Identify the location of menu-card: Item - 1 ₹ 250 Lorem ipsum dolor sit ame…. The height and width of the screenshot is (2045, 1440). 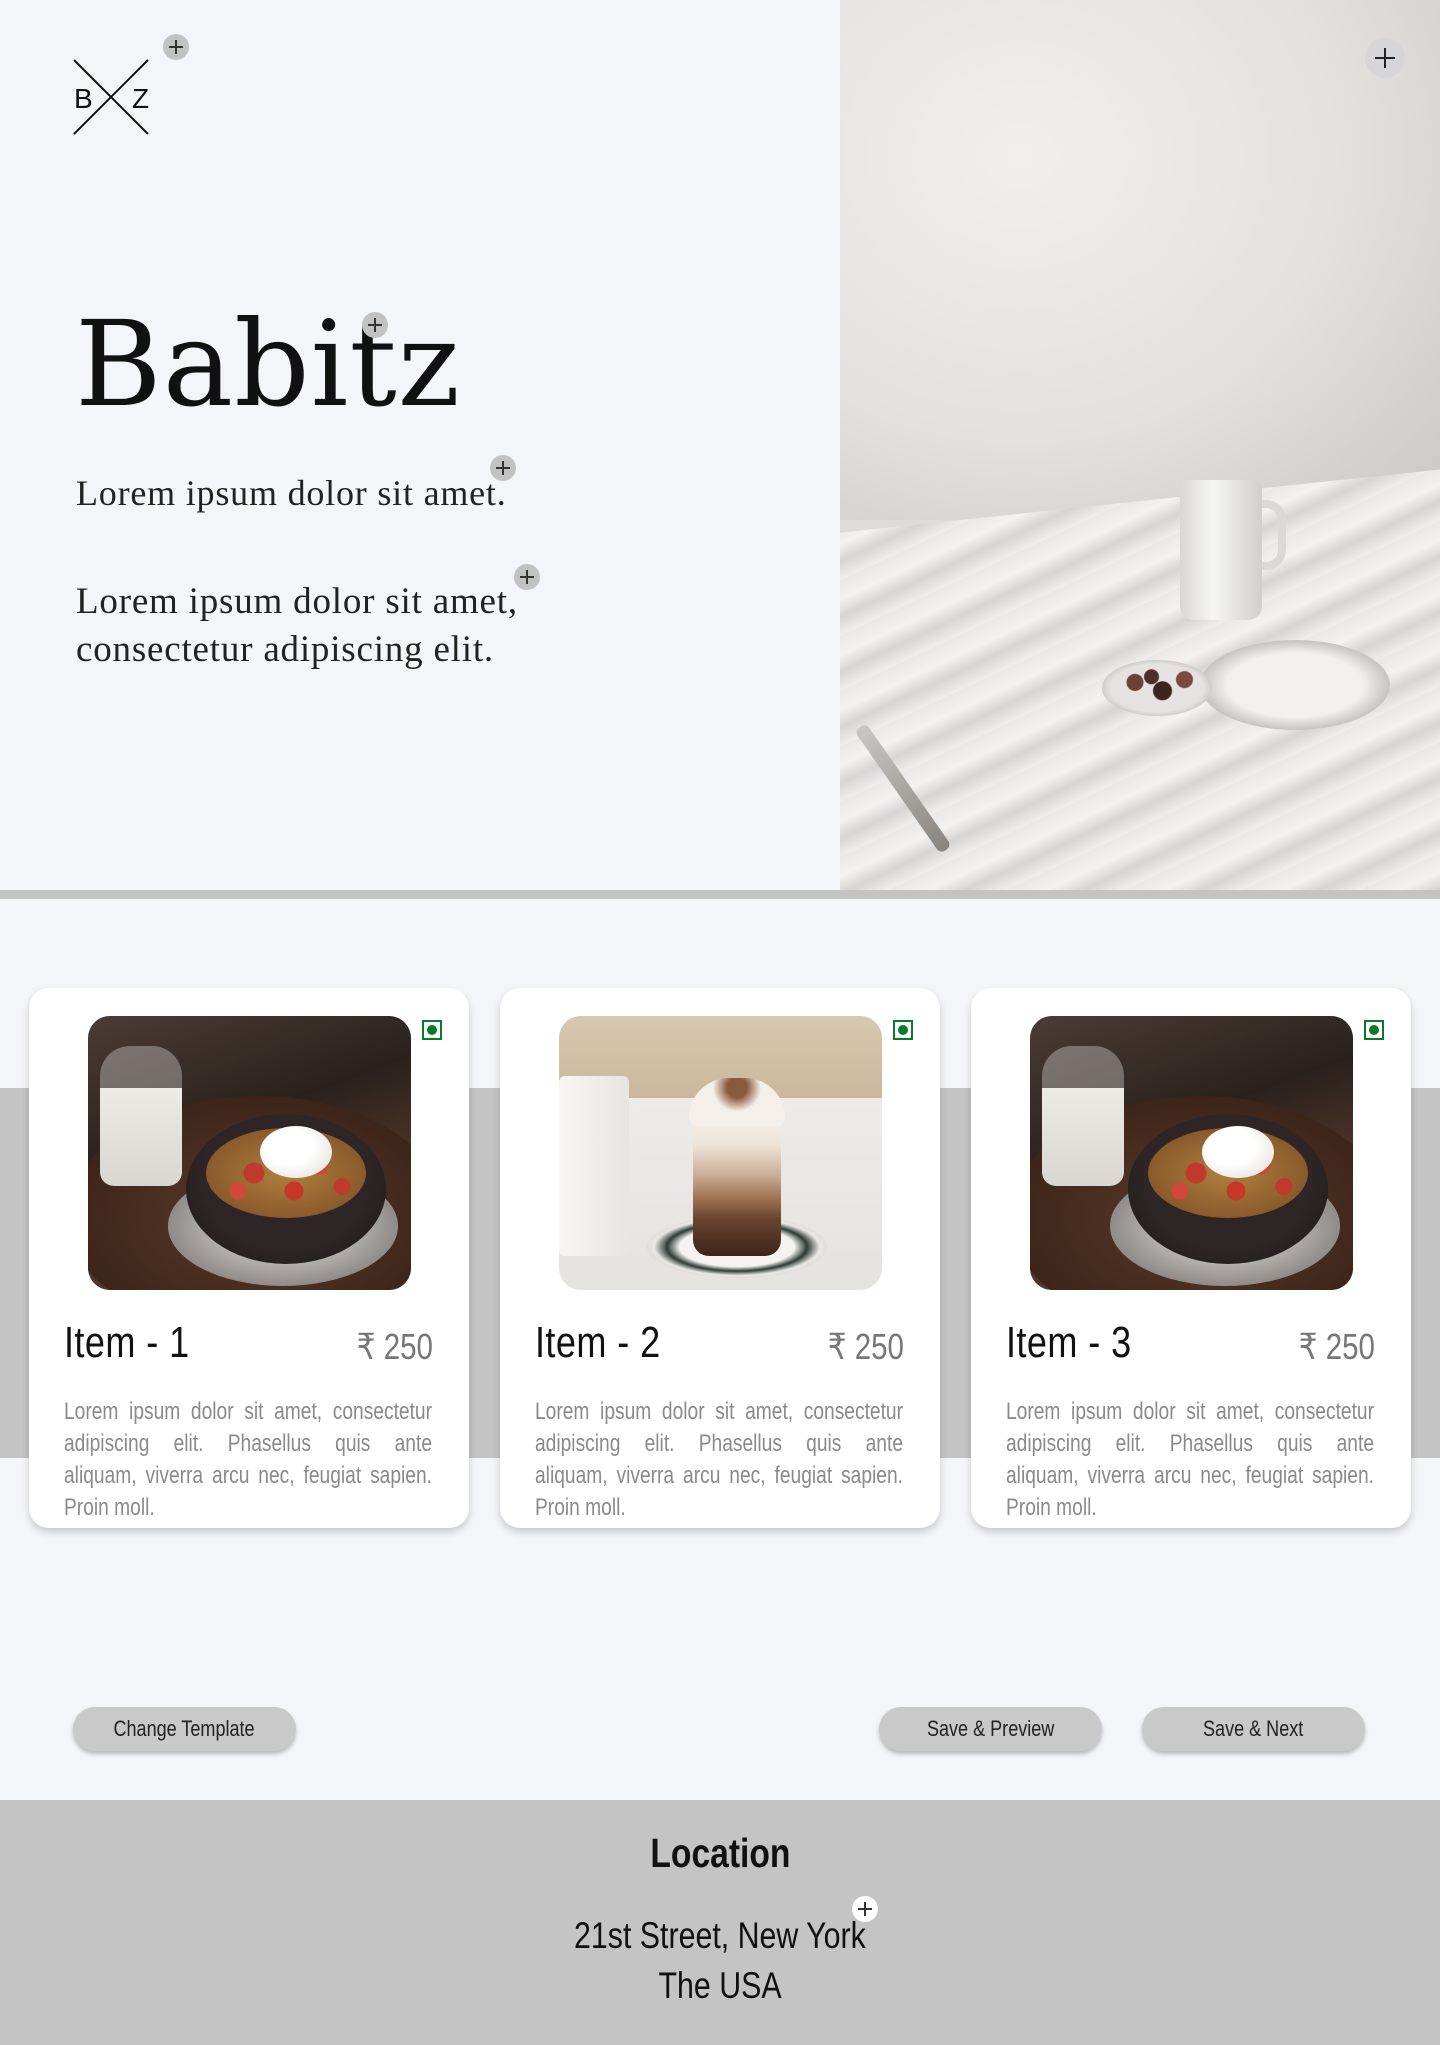
(249, 1258).